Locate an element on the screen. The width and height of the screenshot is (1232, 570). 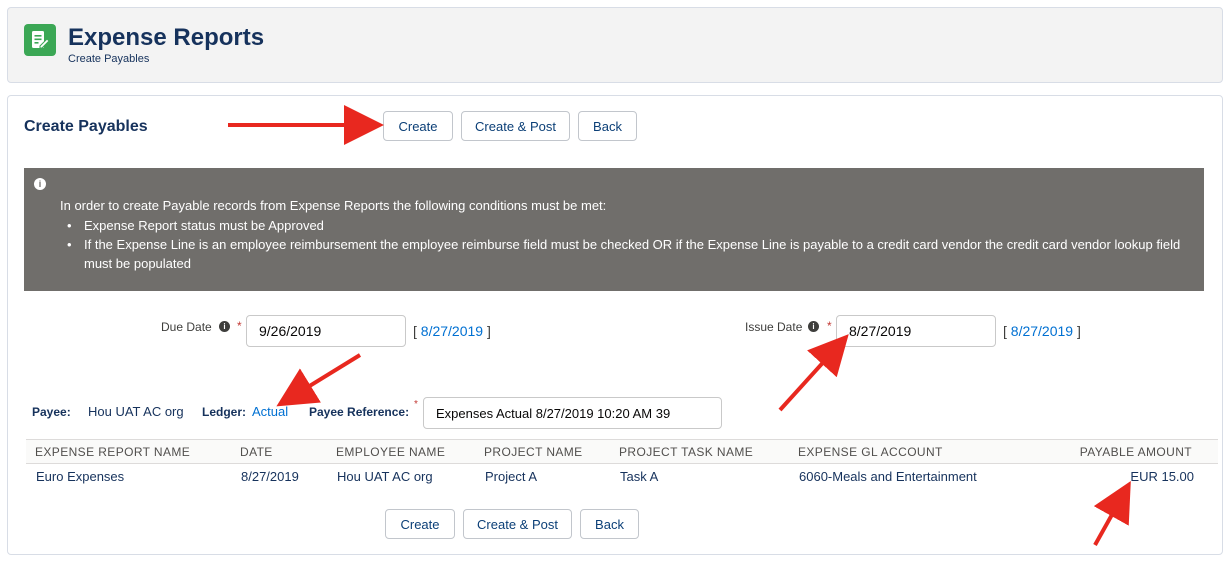
table-cell: 8/27/2019 is located at coordinates (270, 476).